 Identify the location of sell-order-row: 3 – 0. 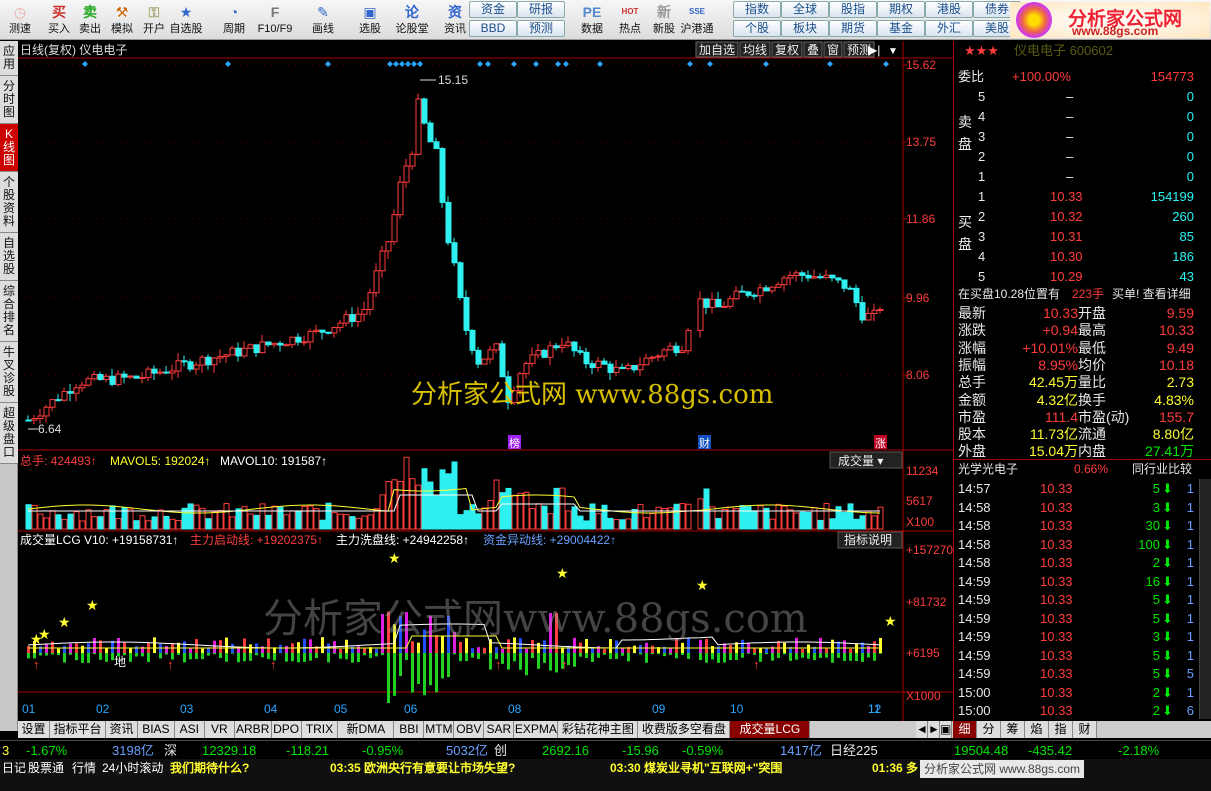
(1082, 136).